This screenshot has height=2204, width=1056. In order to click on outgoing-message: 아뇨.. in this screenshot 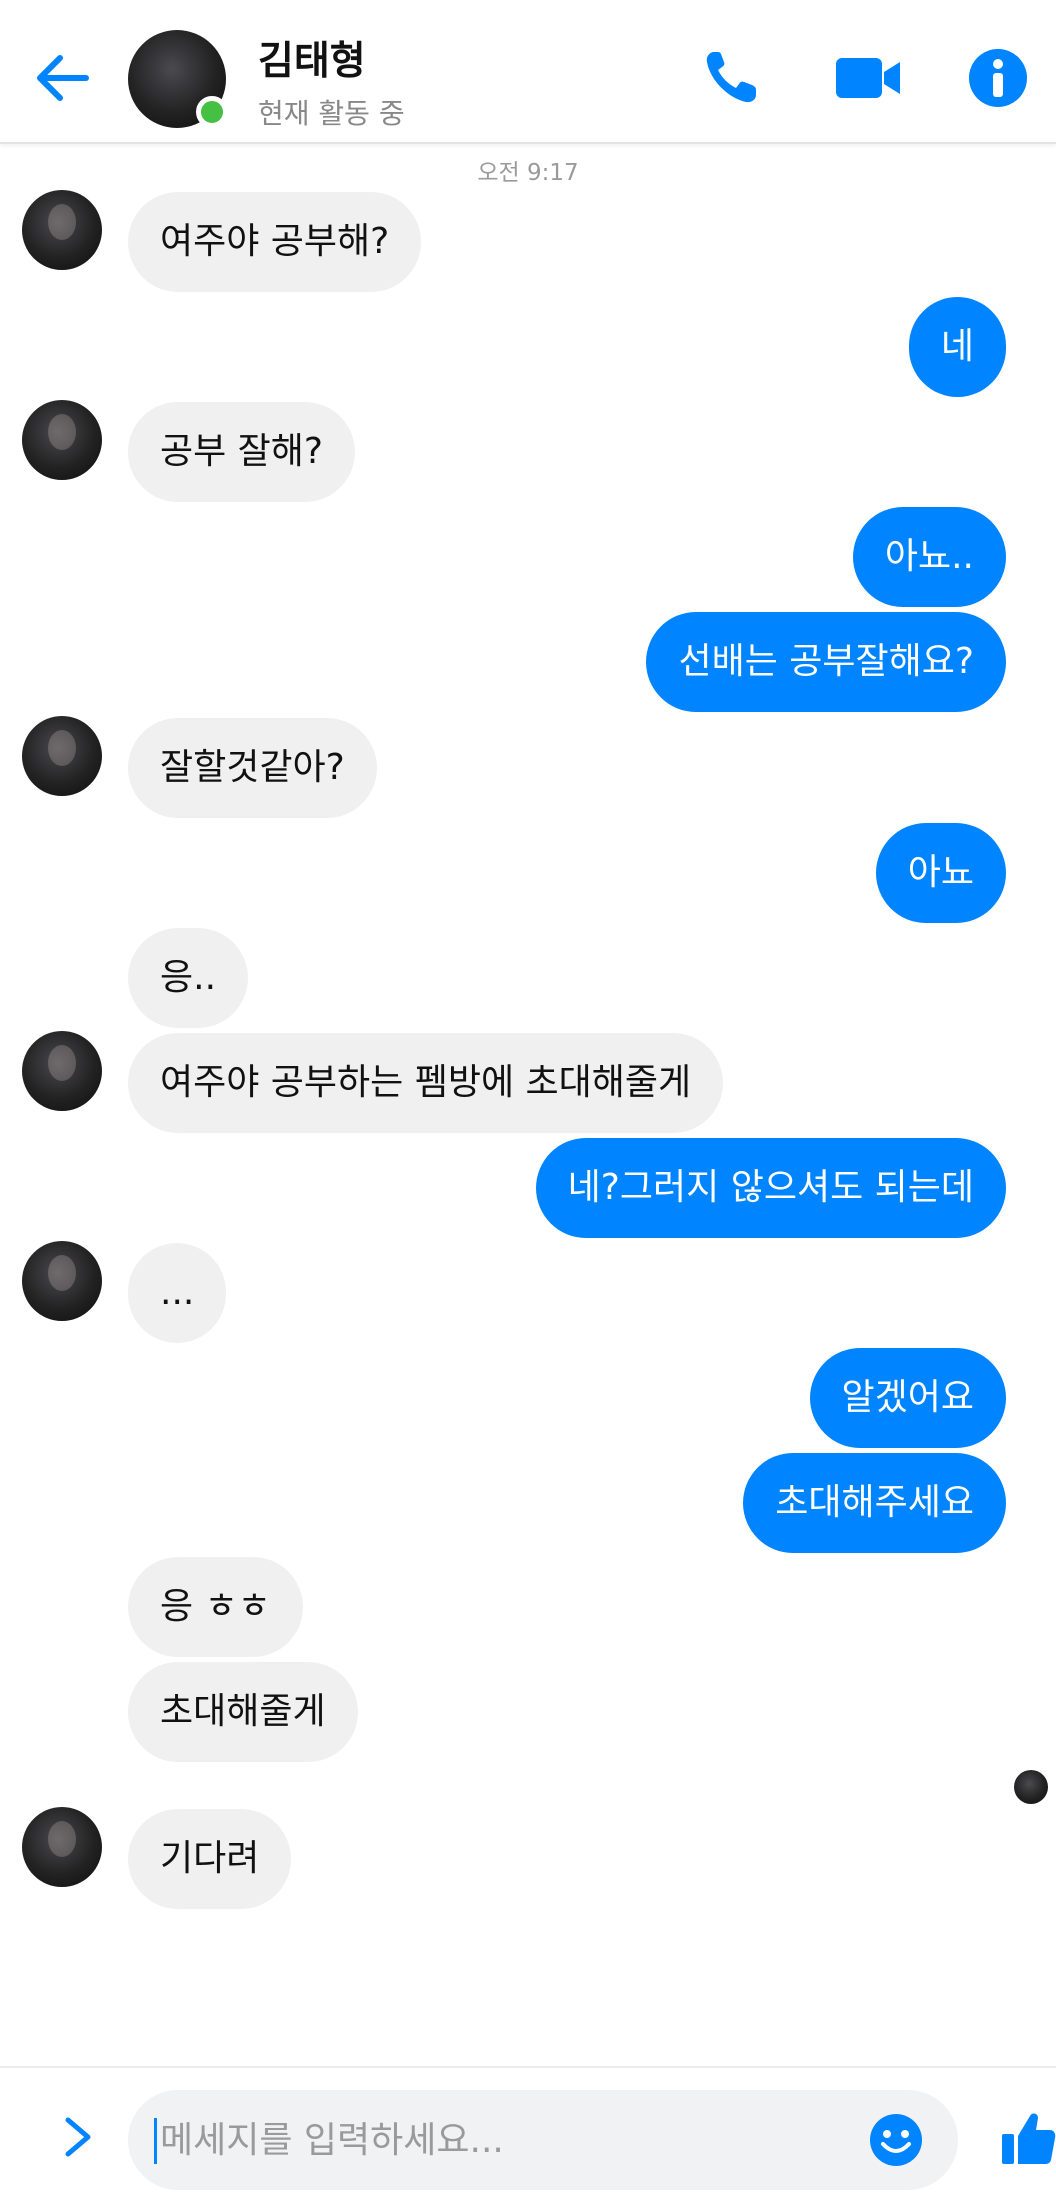, I will do `click(929, 557)`.